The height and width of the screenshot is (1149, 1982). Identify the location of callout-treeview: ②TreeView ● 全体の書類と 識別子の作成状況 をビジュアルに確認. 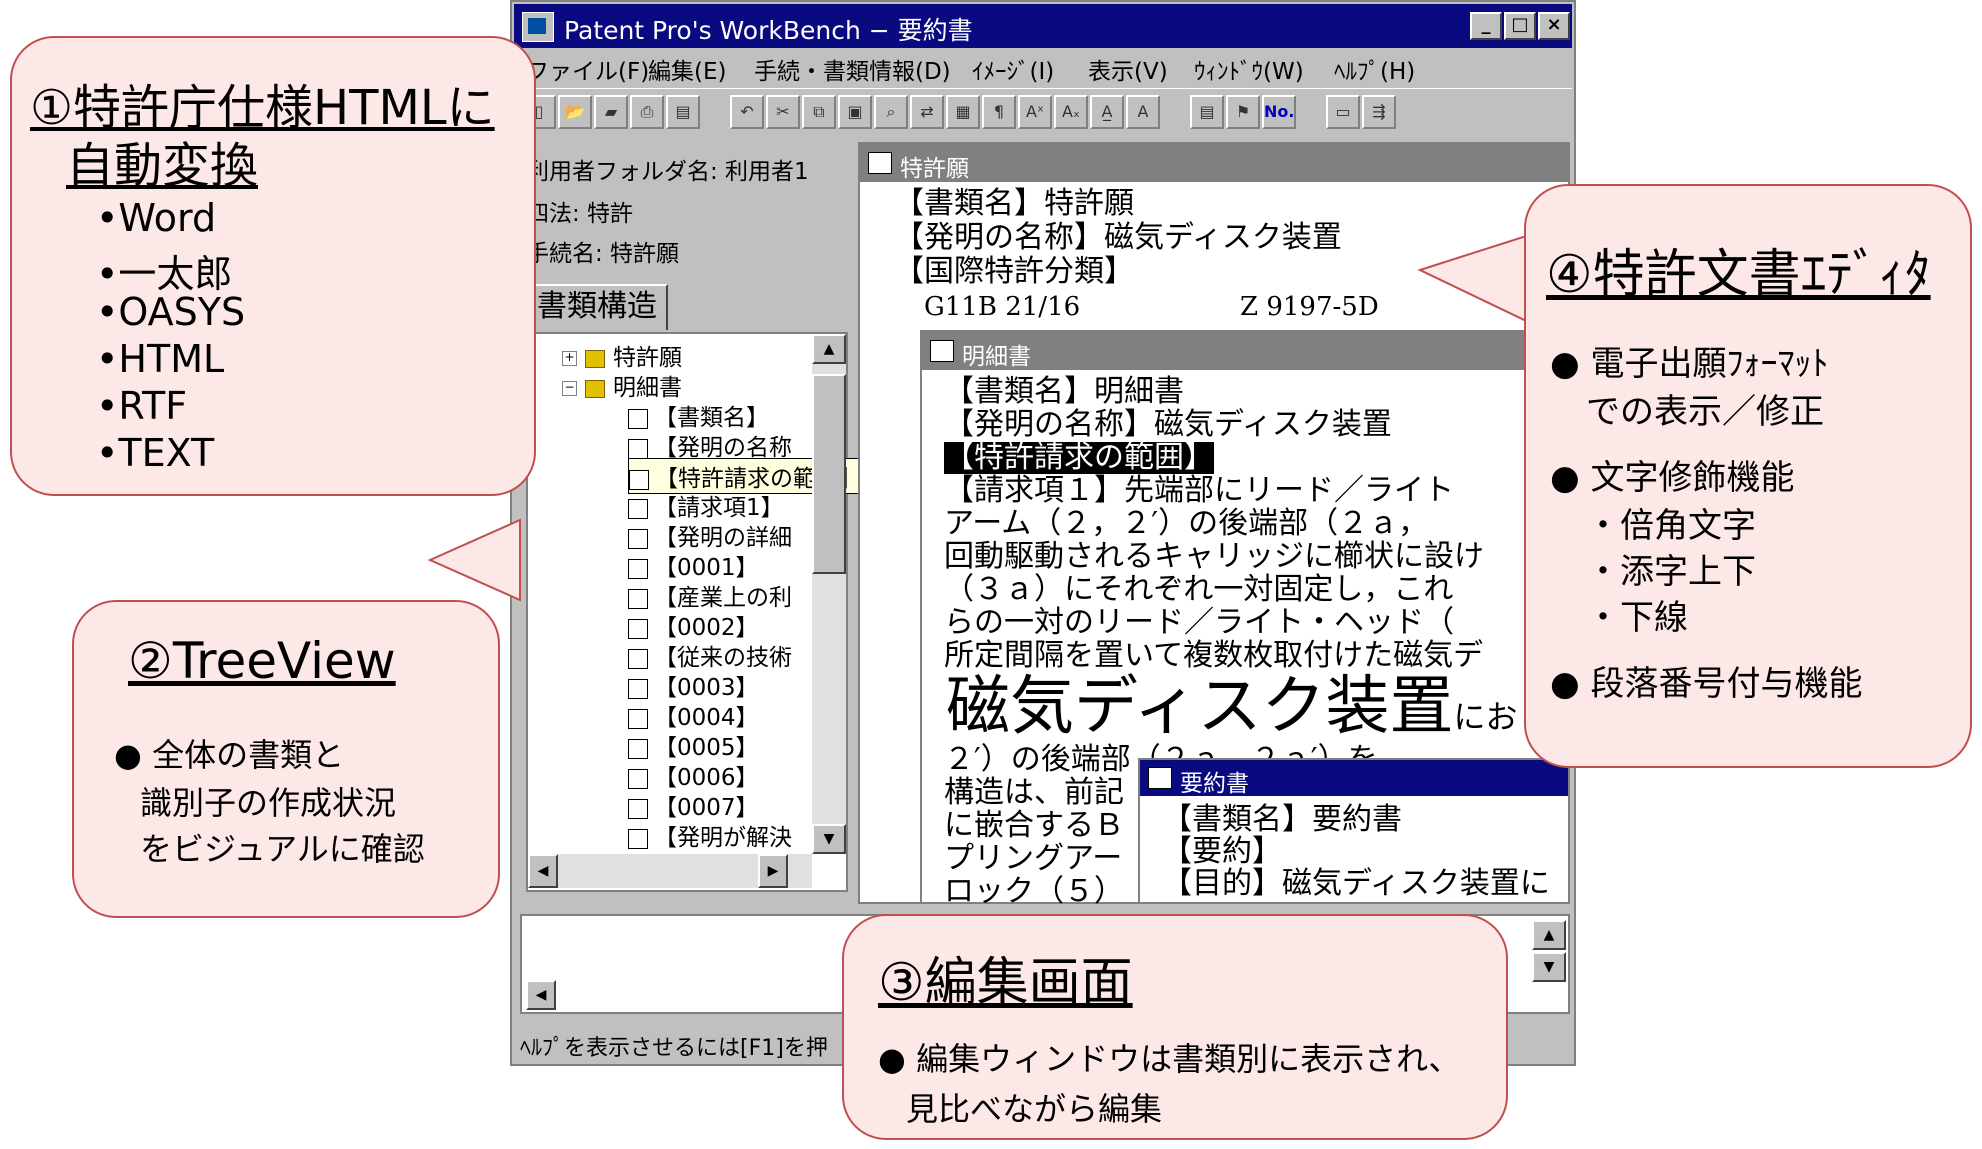
(286, 759).